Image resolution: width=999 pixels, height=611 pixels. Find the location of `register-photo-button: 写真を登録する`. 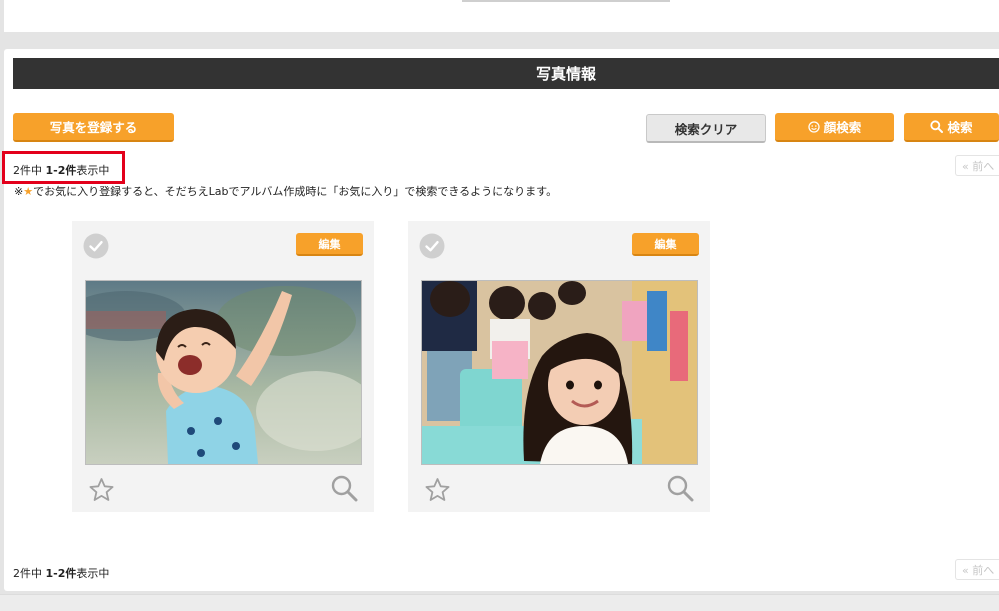

register-photo-button: 写真を登録する is located at coordinates (93, 127).